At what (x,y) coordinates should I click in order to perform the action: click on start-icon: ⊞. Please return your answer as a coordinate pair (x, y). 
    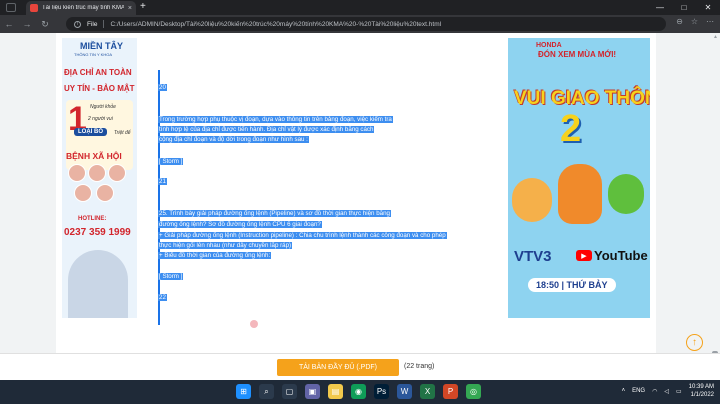
    Looking at the image, I should click on (243, 391).